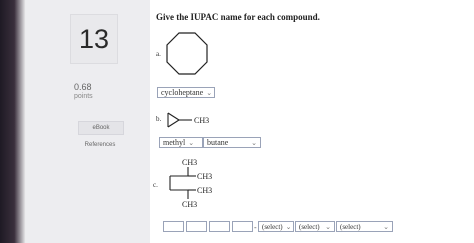 This screenshot has width=474, height=243. What do you see at coordinates (174, 142) in the screenshot?
I see `part-b-substituent-value: methyl` at bounding box center [174, 142].